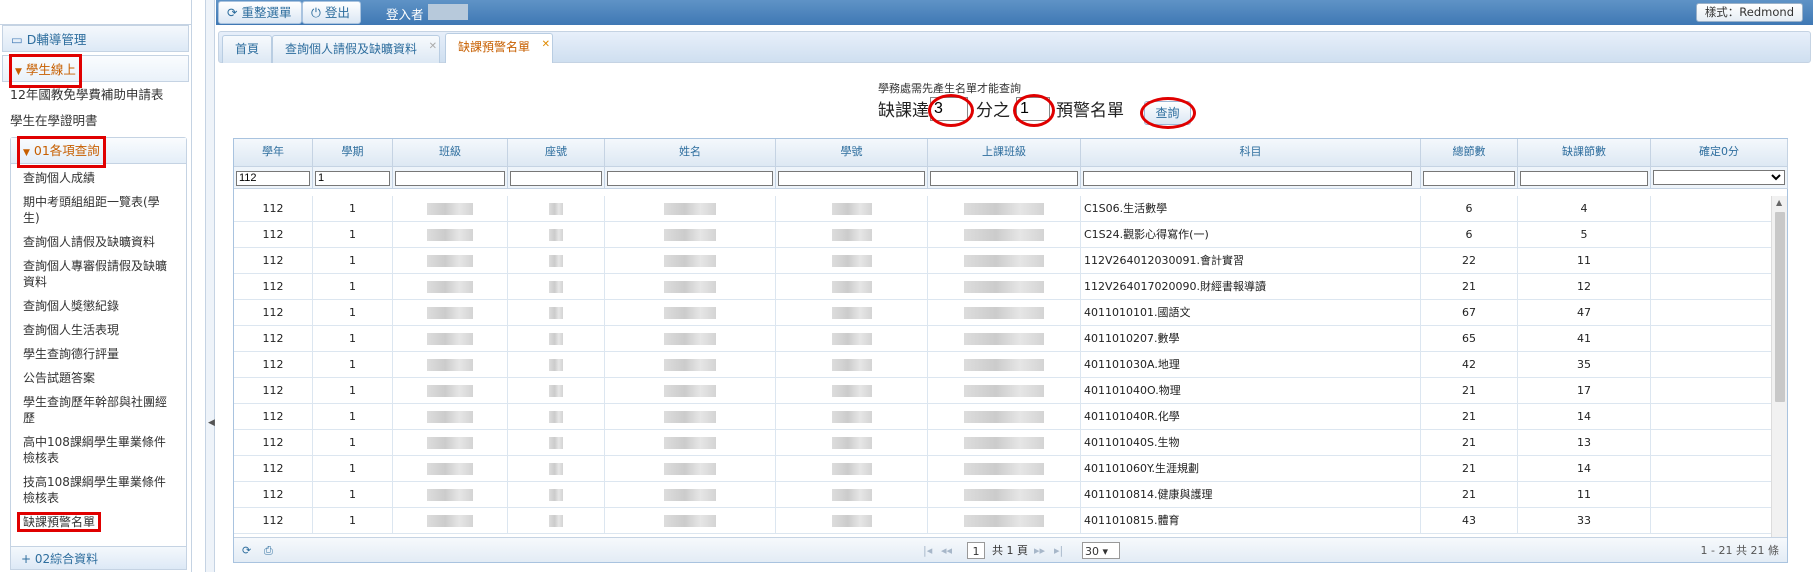  Describe the element at coordinates (246, 550) in the screenshot. I see `refresh-icon: ⟳` at that location.